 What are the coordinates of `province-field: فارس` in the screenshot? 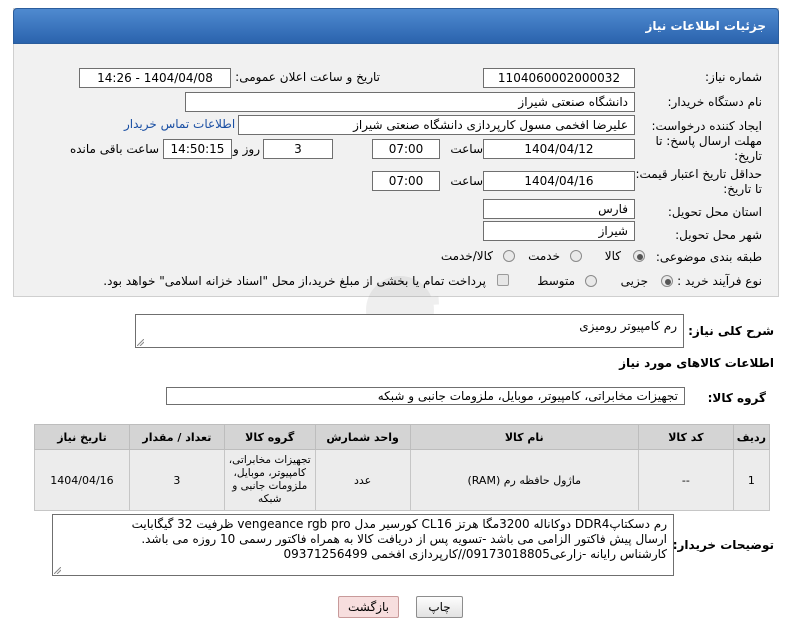 It's located at (559, 209).